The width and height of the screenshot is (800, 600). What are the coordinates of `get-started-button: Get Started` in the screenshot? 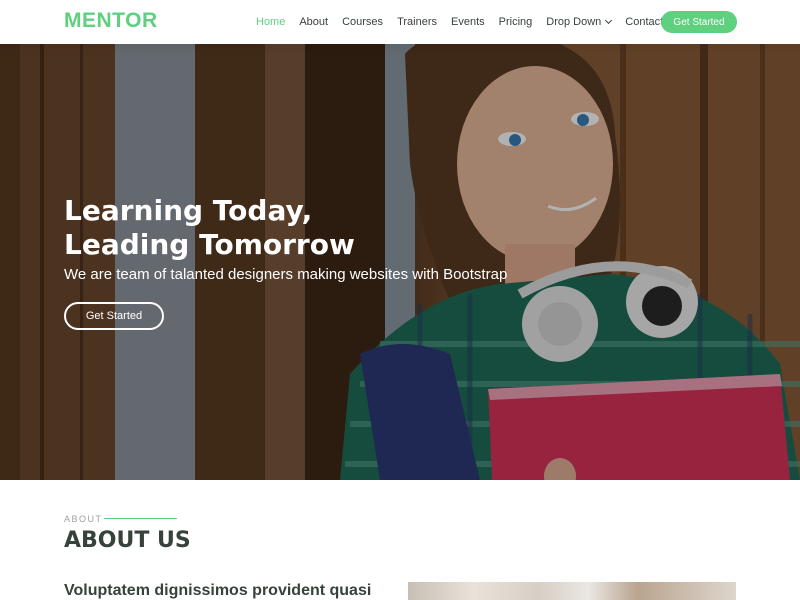 It's located at (699, 22).